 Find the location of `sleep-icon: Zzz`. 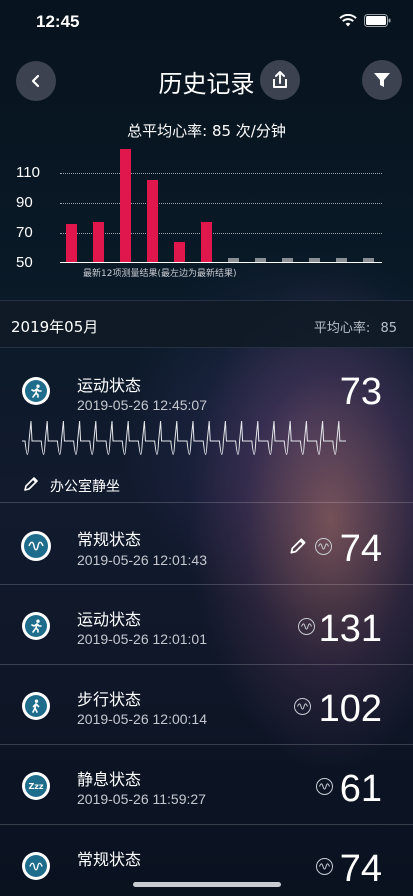

sleep-icon: Zzz is located at coordinates (36, 786).